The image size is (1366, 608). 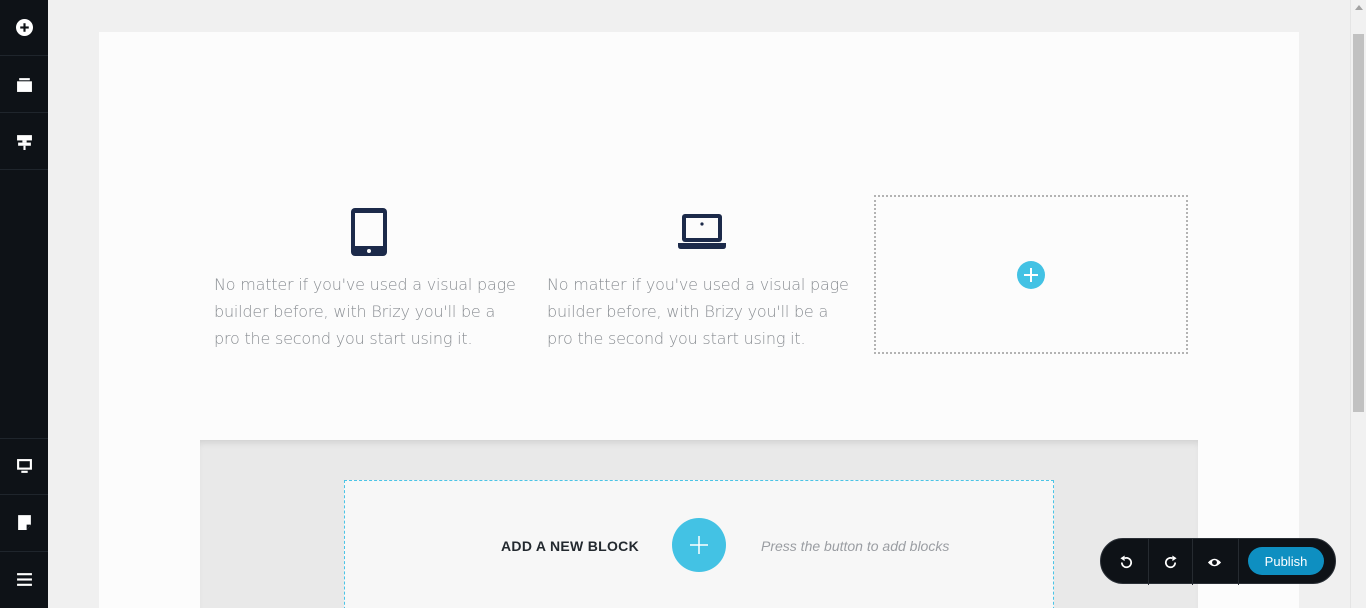 I want to click on add-block-hint: Press the button to add blocks, so click(x=855, y=546).